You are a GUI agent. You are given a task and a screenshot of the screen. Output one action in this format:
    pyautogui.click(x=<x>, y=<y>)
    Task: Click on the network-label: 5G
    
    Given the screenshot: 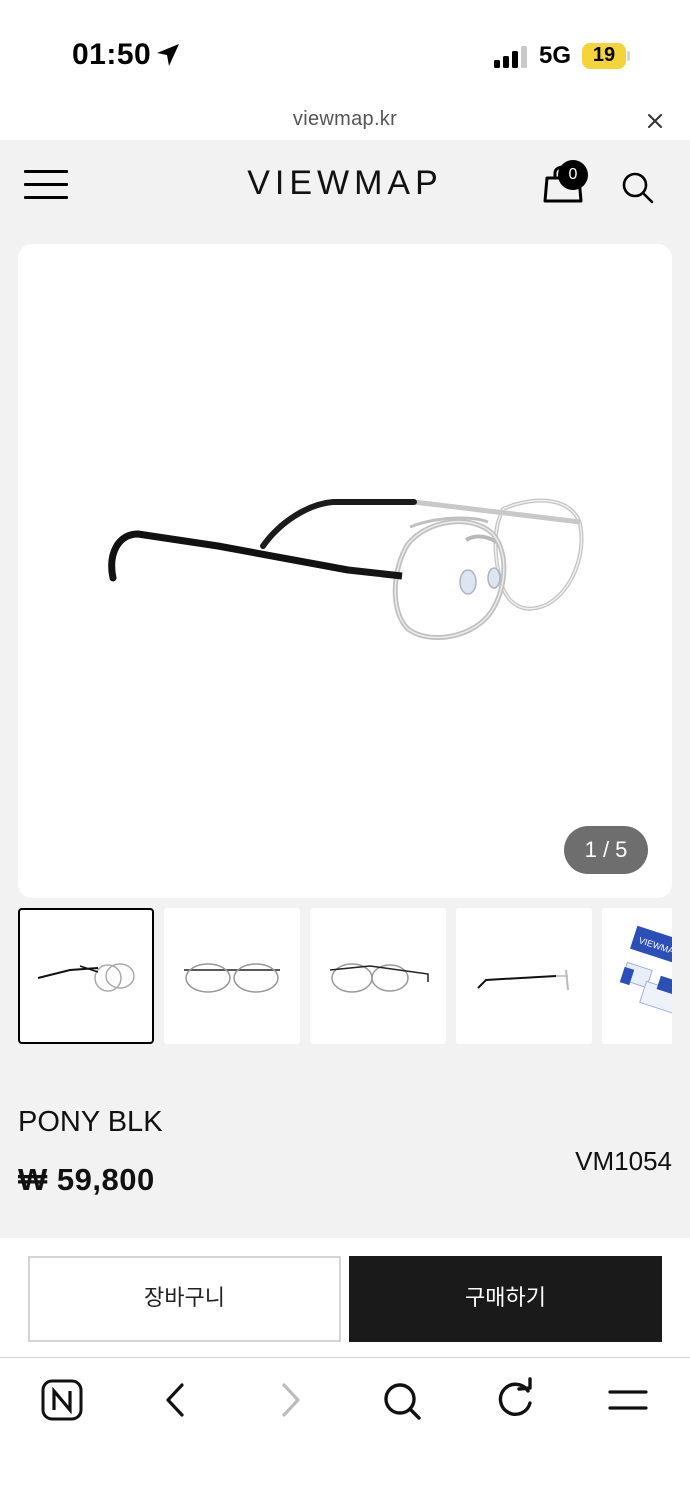 What is the action you would take?
    pyautogui.click(x=555, y=55)
    